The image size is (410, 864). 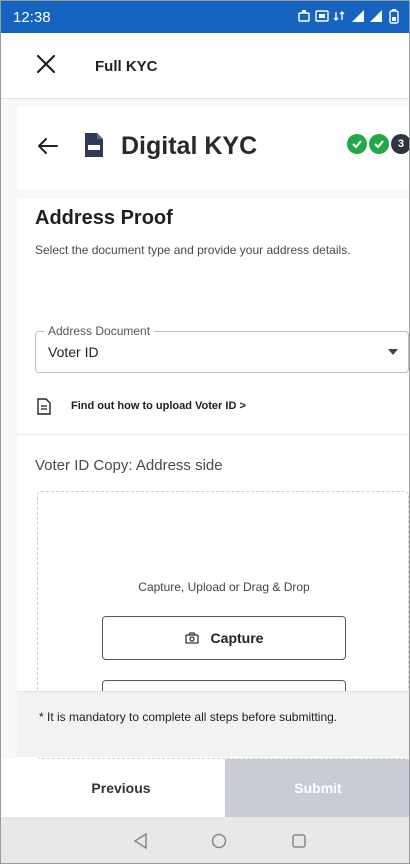 What do you see at coordinates (46, 64) in the screenshot?
I see `close-icon` at bounding box center [46, 64].